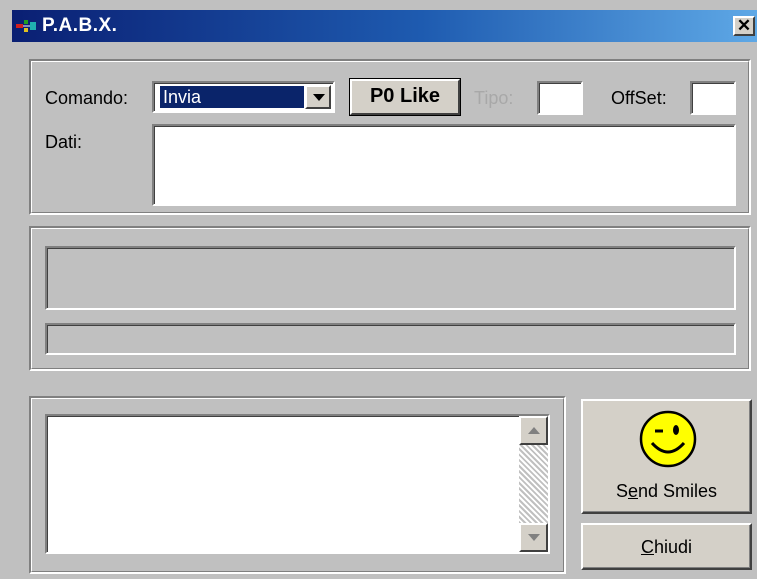  Describe the element at coordinates (384, 26) in the screenshot. I see `title-bar: P.A.B.X. ✕` at that location.